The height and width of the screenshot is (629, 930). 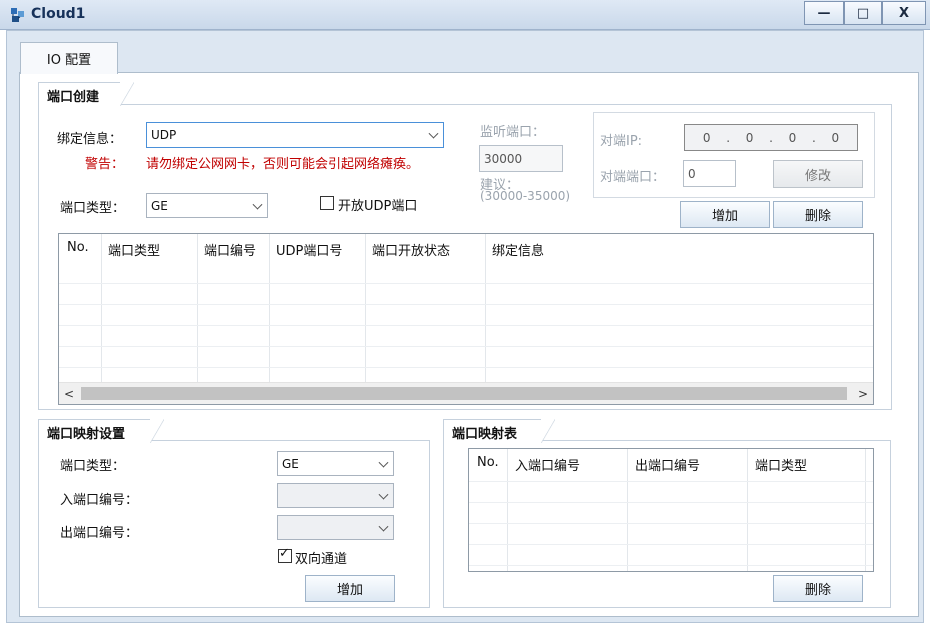 What do you see at coordinates (818, 174) in the screenshot?
I see `modify-button: 修改` at bounding box center [818, 174].